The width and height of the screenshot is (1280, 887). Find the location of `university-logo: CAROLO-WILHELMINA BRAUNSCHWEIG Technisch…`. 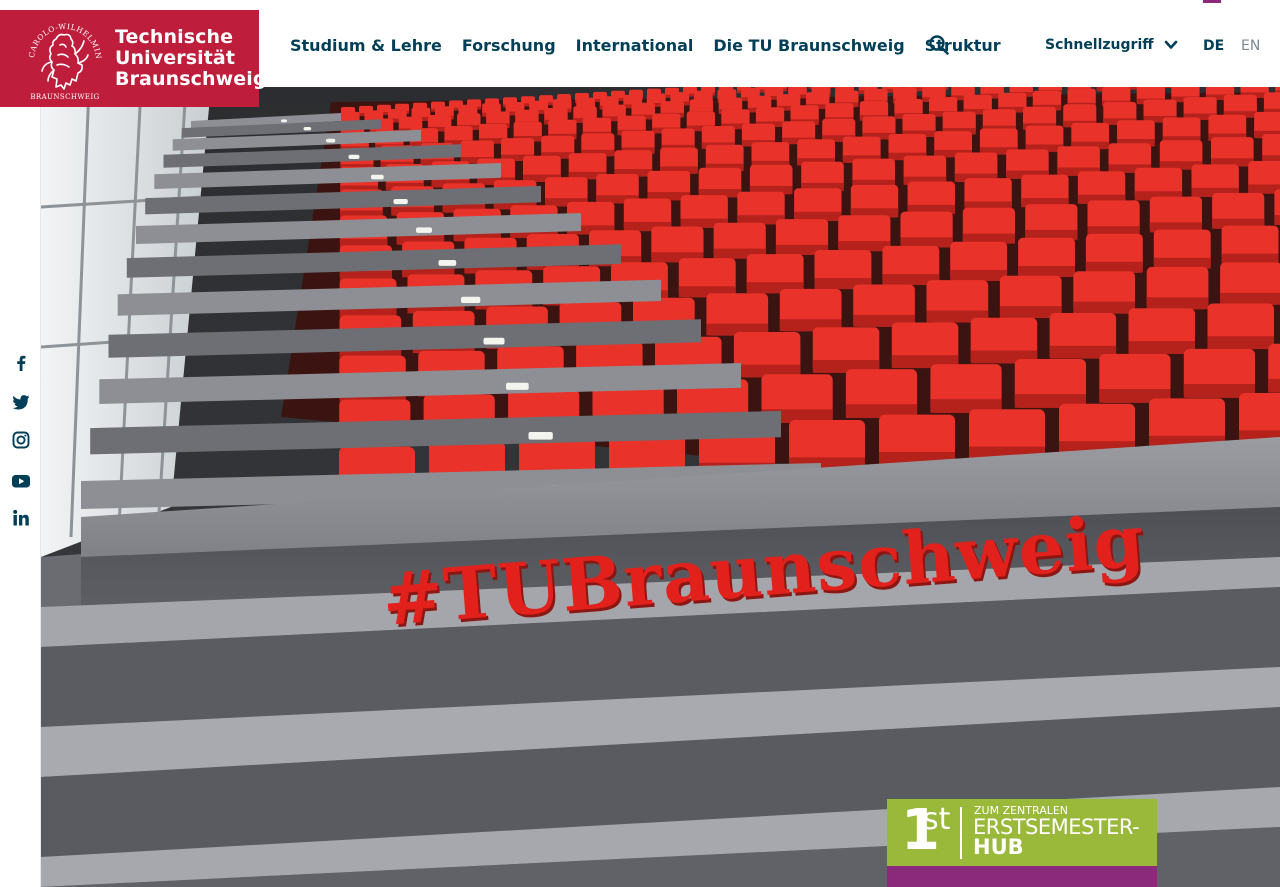

university-logo: CAROLO-WILHELMINA BRAUNSCHWEIG Technisch… is located at coordinates (133, 58).